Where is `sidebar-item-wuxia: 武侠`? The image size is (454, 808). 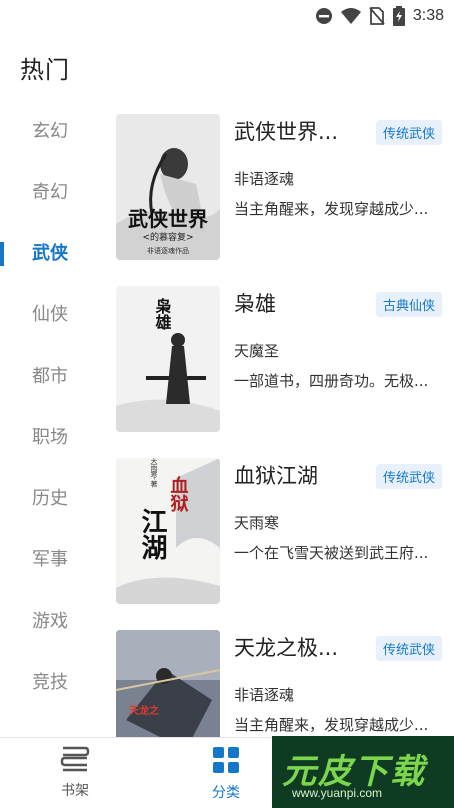
sidebar-item-wuxia: 武侠 is located at coordinates (50, 254).